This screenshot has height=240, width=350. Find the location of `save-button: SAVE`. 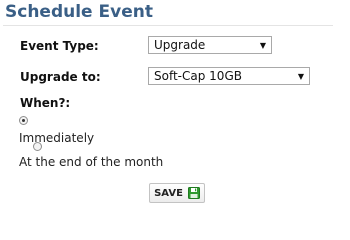

save-button: SAVE is located at coordinates (177, 193).